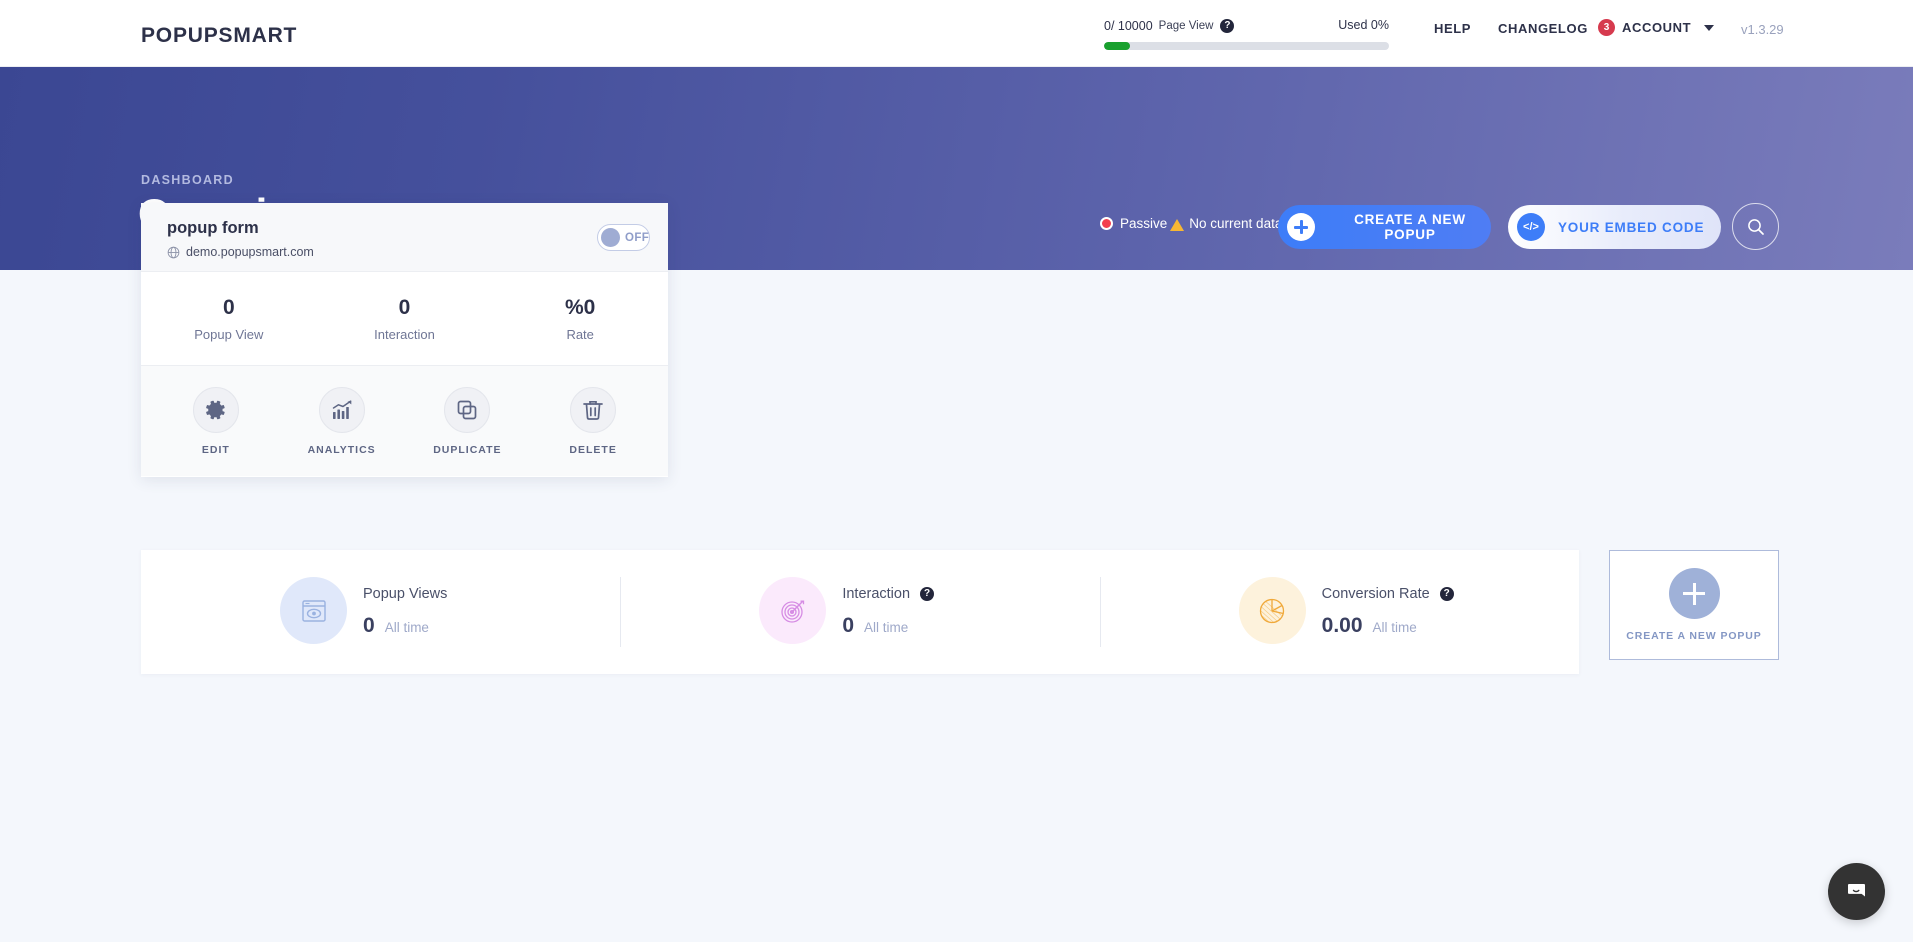 This screenshot has width=1913, height=942. I want to click on popup-stat-value: %0, so click(580, 307).